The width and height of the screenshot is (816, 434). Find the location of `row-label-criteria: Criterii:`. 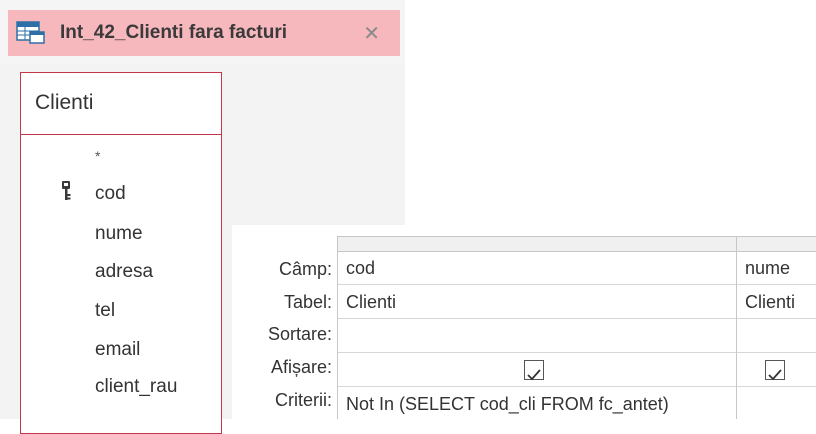

row-label-criteria: Criterii: is located at coordinates (303, 400).